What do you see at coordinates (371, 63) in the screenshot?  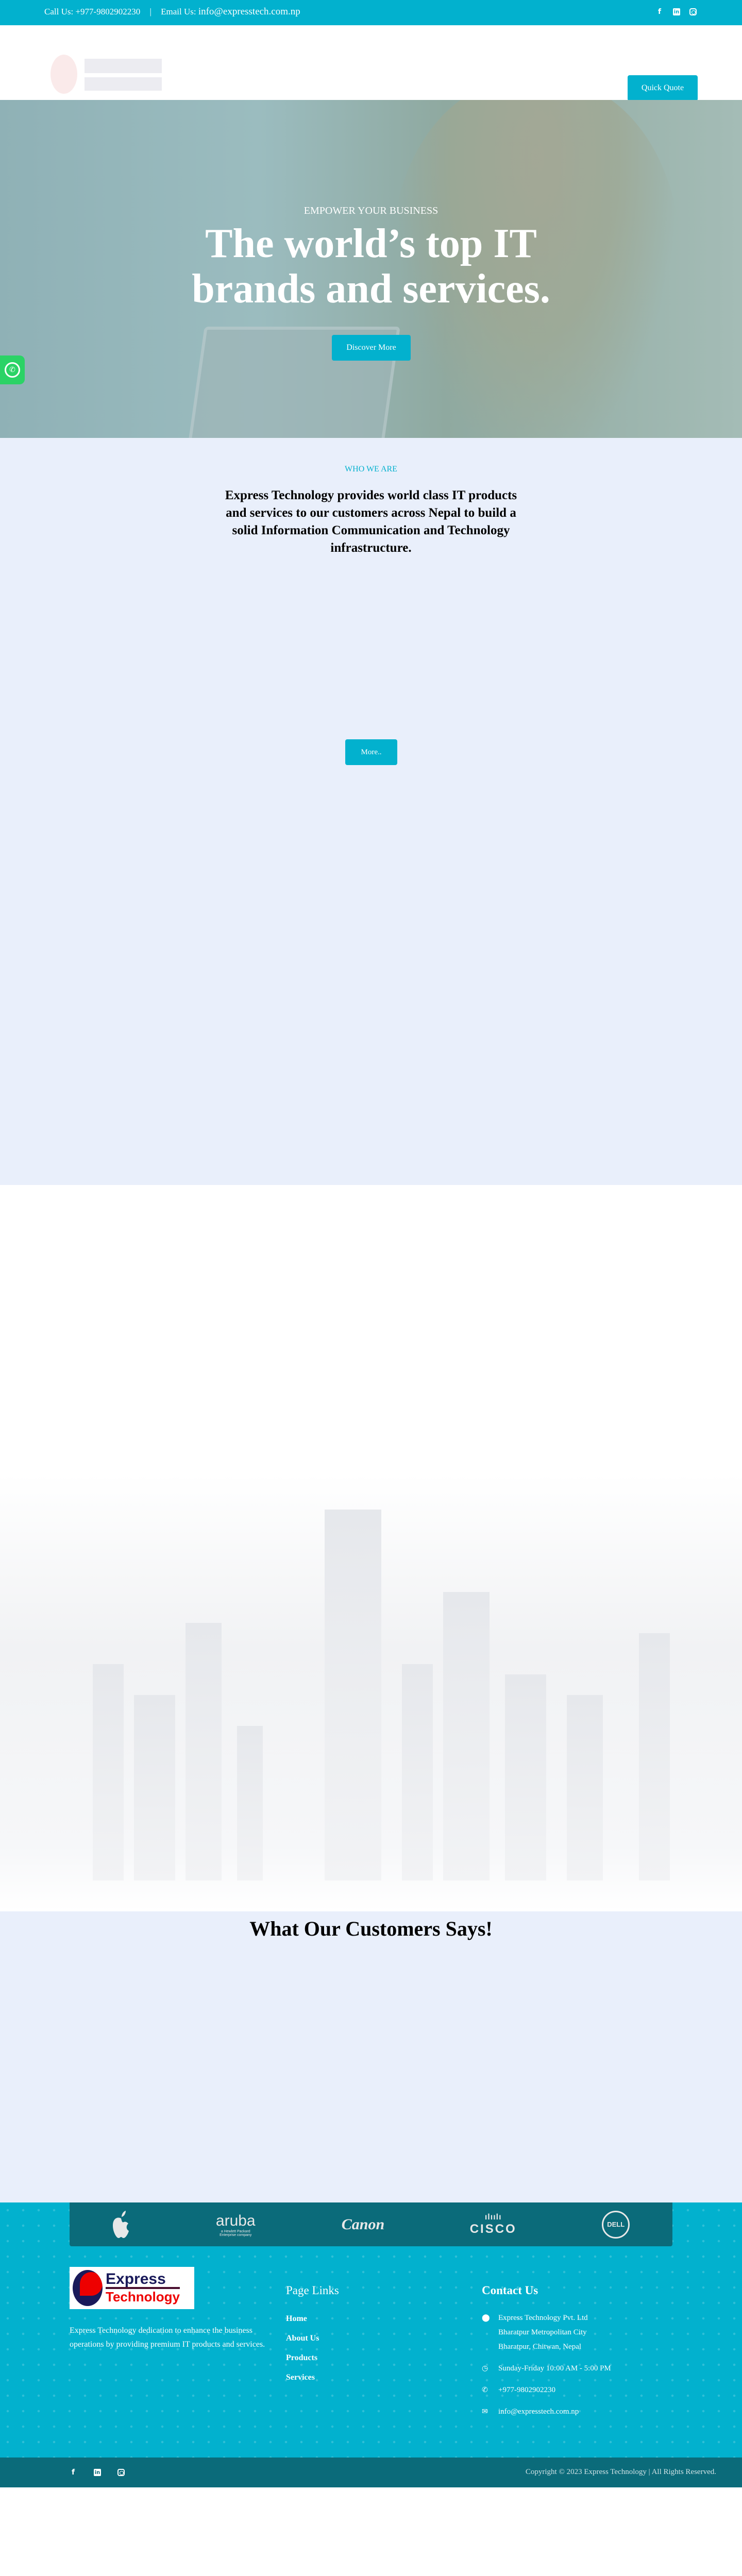 I see `header: Quick Quote` at bounding box center [371, 63].